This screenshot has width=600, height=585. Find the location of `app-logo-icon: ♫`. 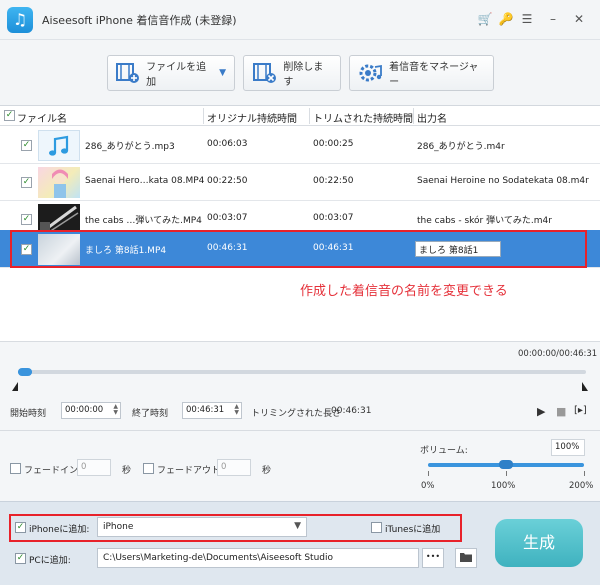

app-logo-icon: ♫ is located at coordinates (20, 20).